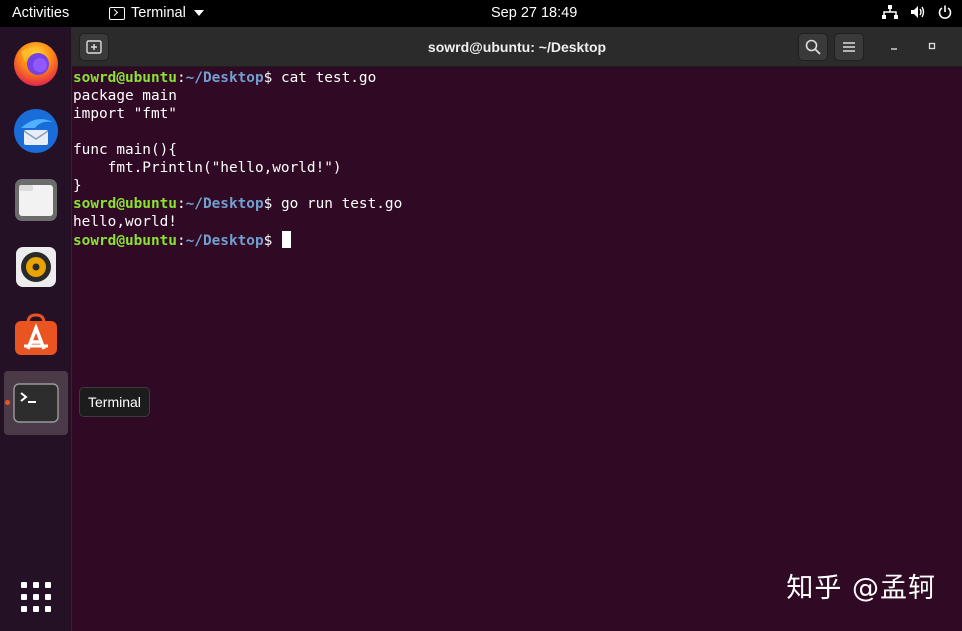  I want to click on maximize-button, so click(932, 47).